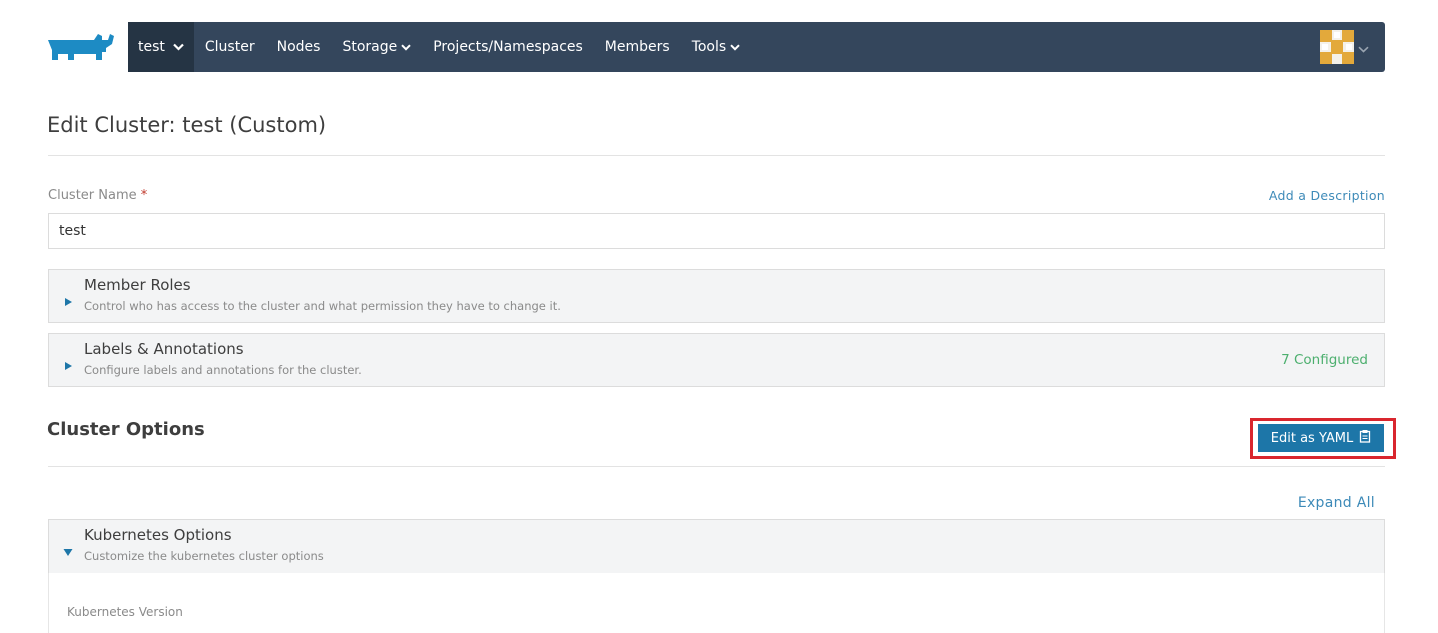 Image resolution: width=1438 pixels, height=633 pixels. What do you see at coordinates (637, 47) in the screenshot?
I see `nav-item-members: Members` at bounding box center [637, 47].